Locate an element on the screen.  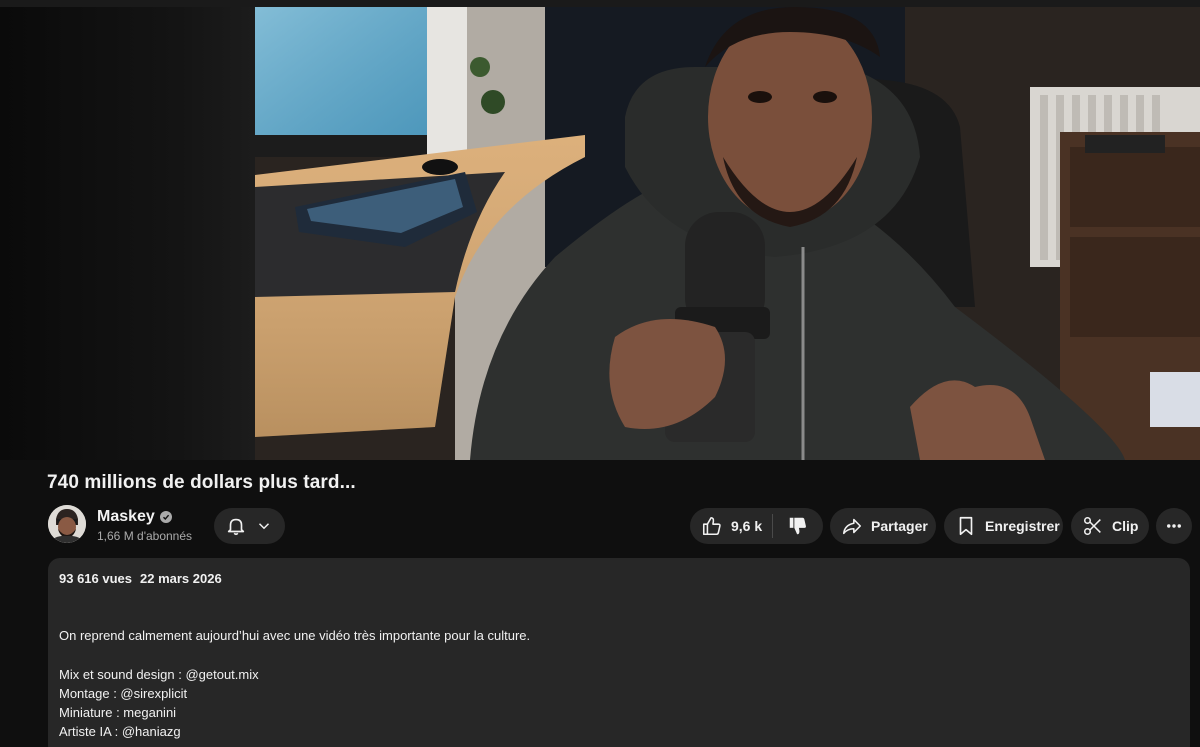
more-horiz-icon is located at coordinates (1174, 526).